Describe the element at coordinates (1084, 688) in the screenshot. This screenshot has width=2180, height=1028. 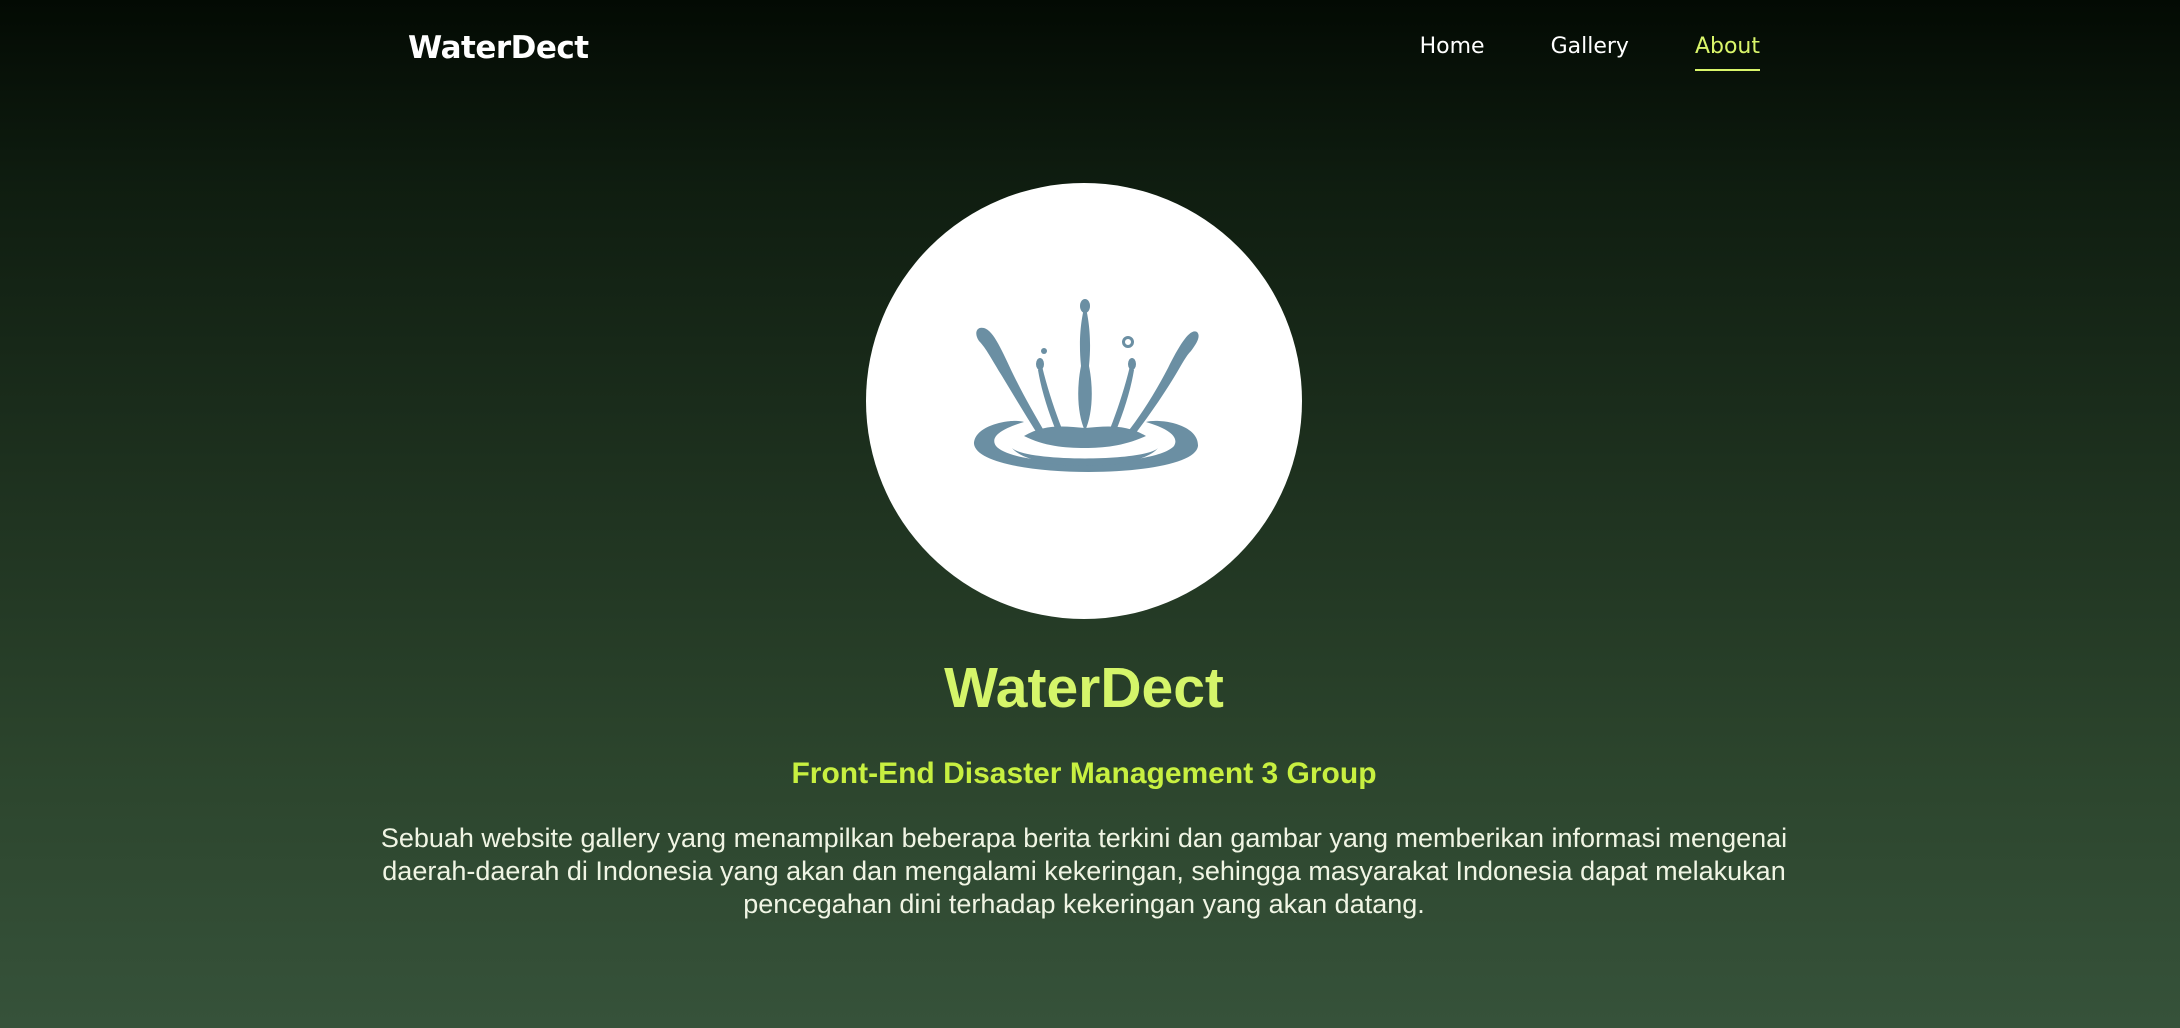
I see `page-title: WaterDect` at that location.